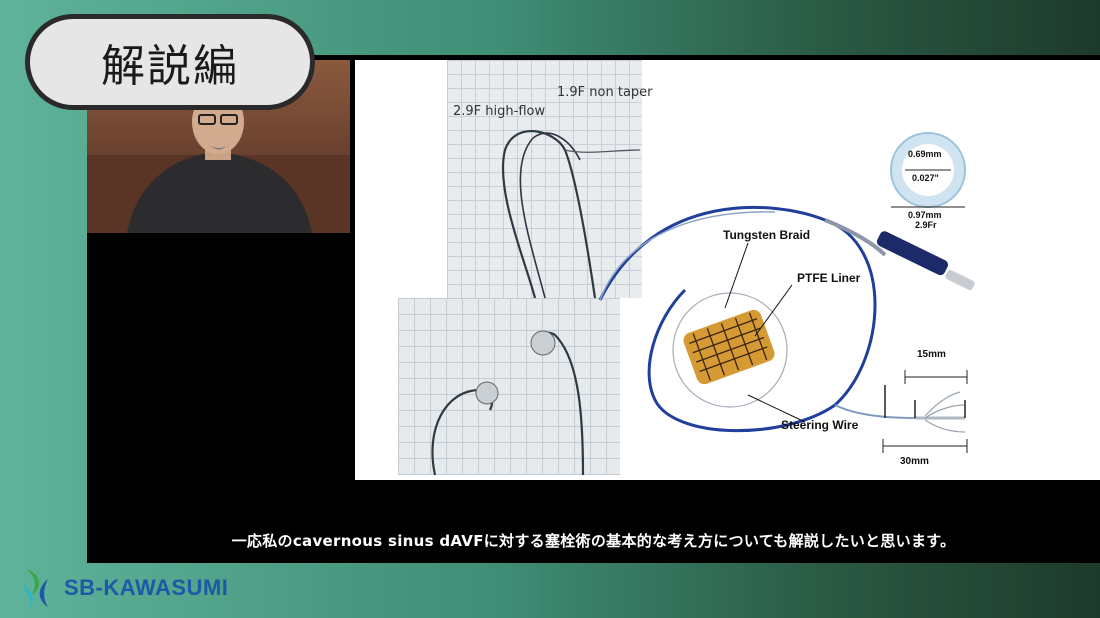 Image resolution: width=1100 pixels, height=618 pixels. I want to click on brand-leaf-icon, so click(35, 589).